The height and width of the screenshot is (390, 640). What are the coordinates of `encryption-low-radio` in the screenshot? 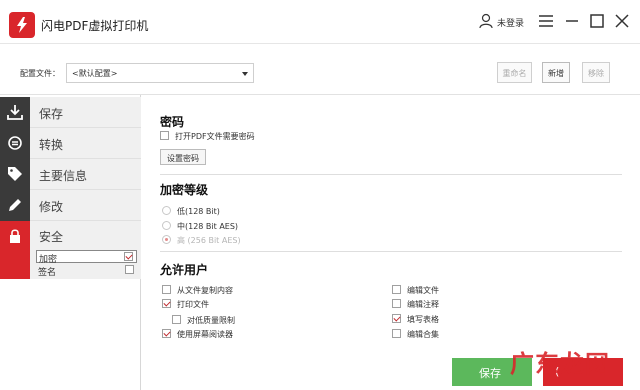 It's located at (166, 210).